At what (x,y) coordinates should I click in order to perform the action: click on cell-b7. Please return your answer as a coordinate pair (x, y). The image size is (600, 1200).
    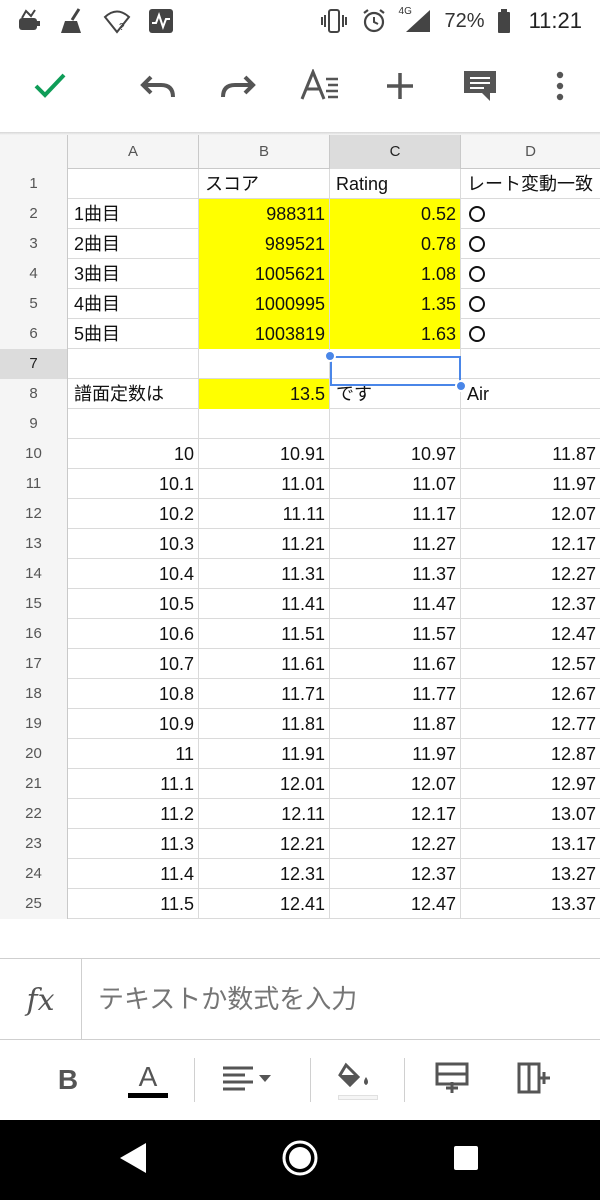
    Looking at the image, I should click on (264, 364).